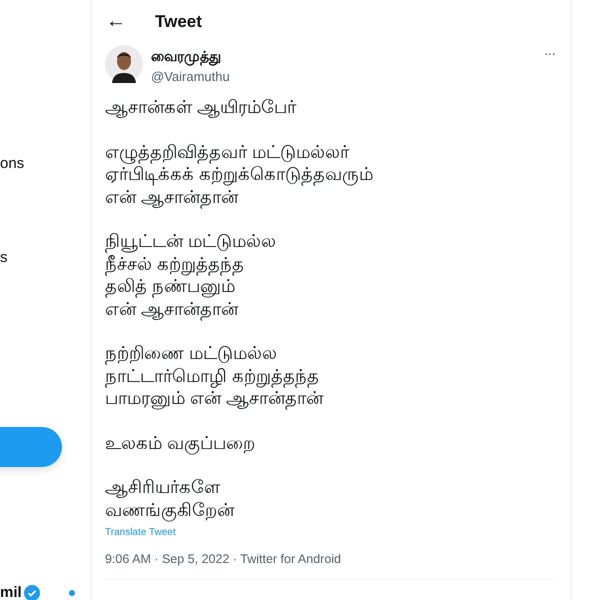  I want to click on tweet-text-line: தலித் நண்பனும், so click(170, 287).